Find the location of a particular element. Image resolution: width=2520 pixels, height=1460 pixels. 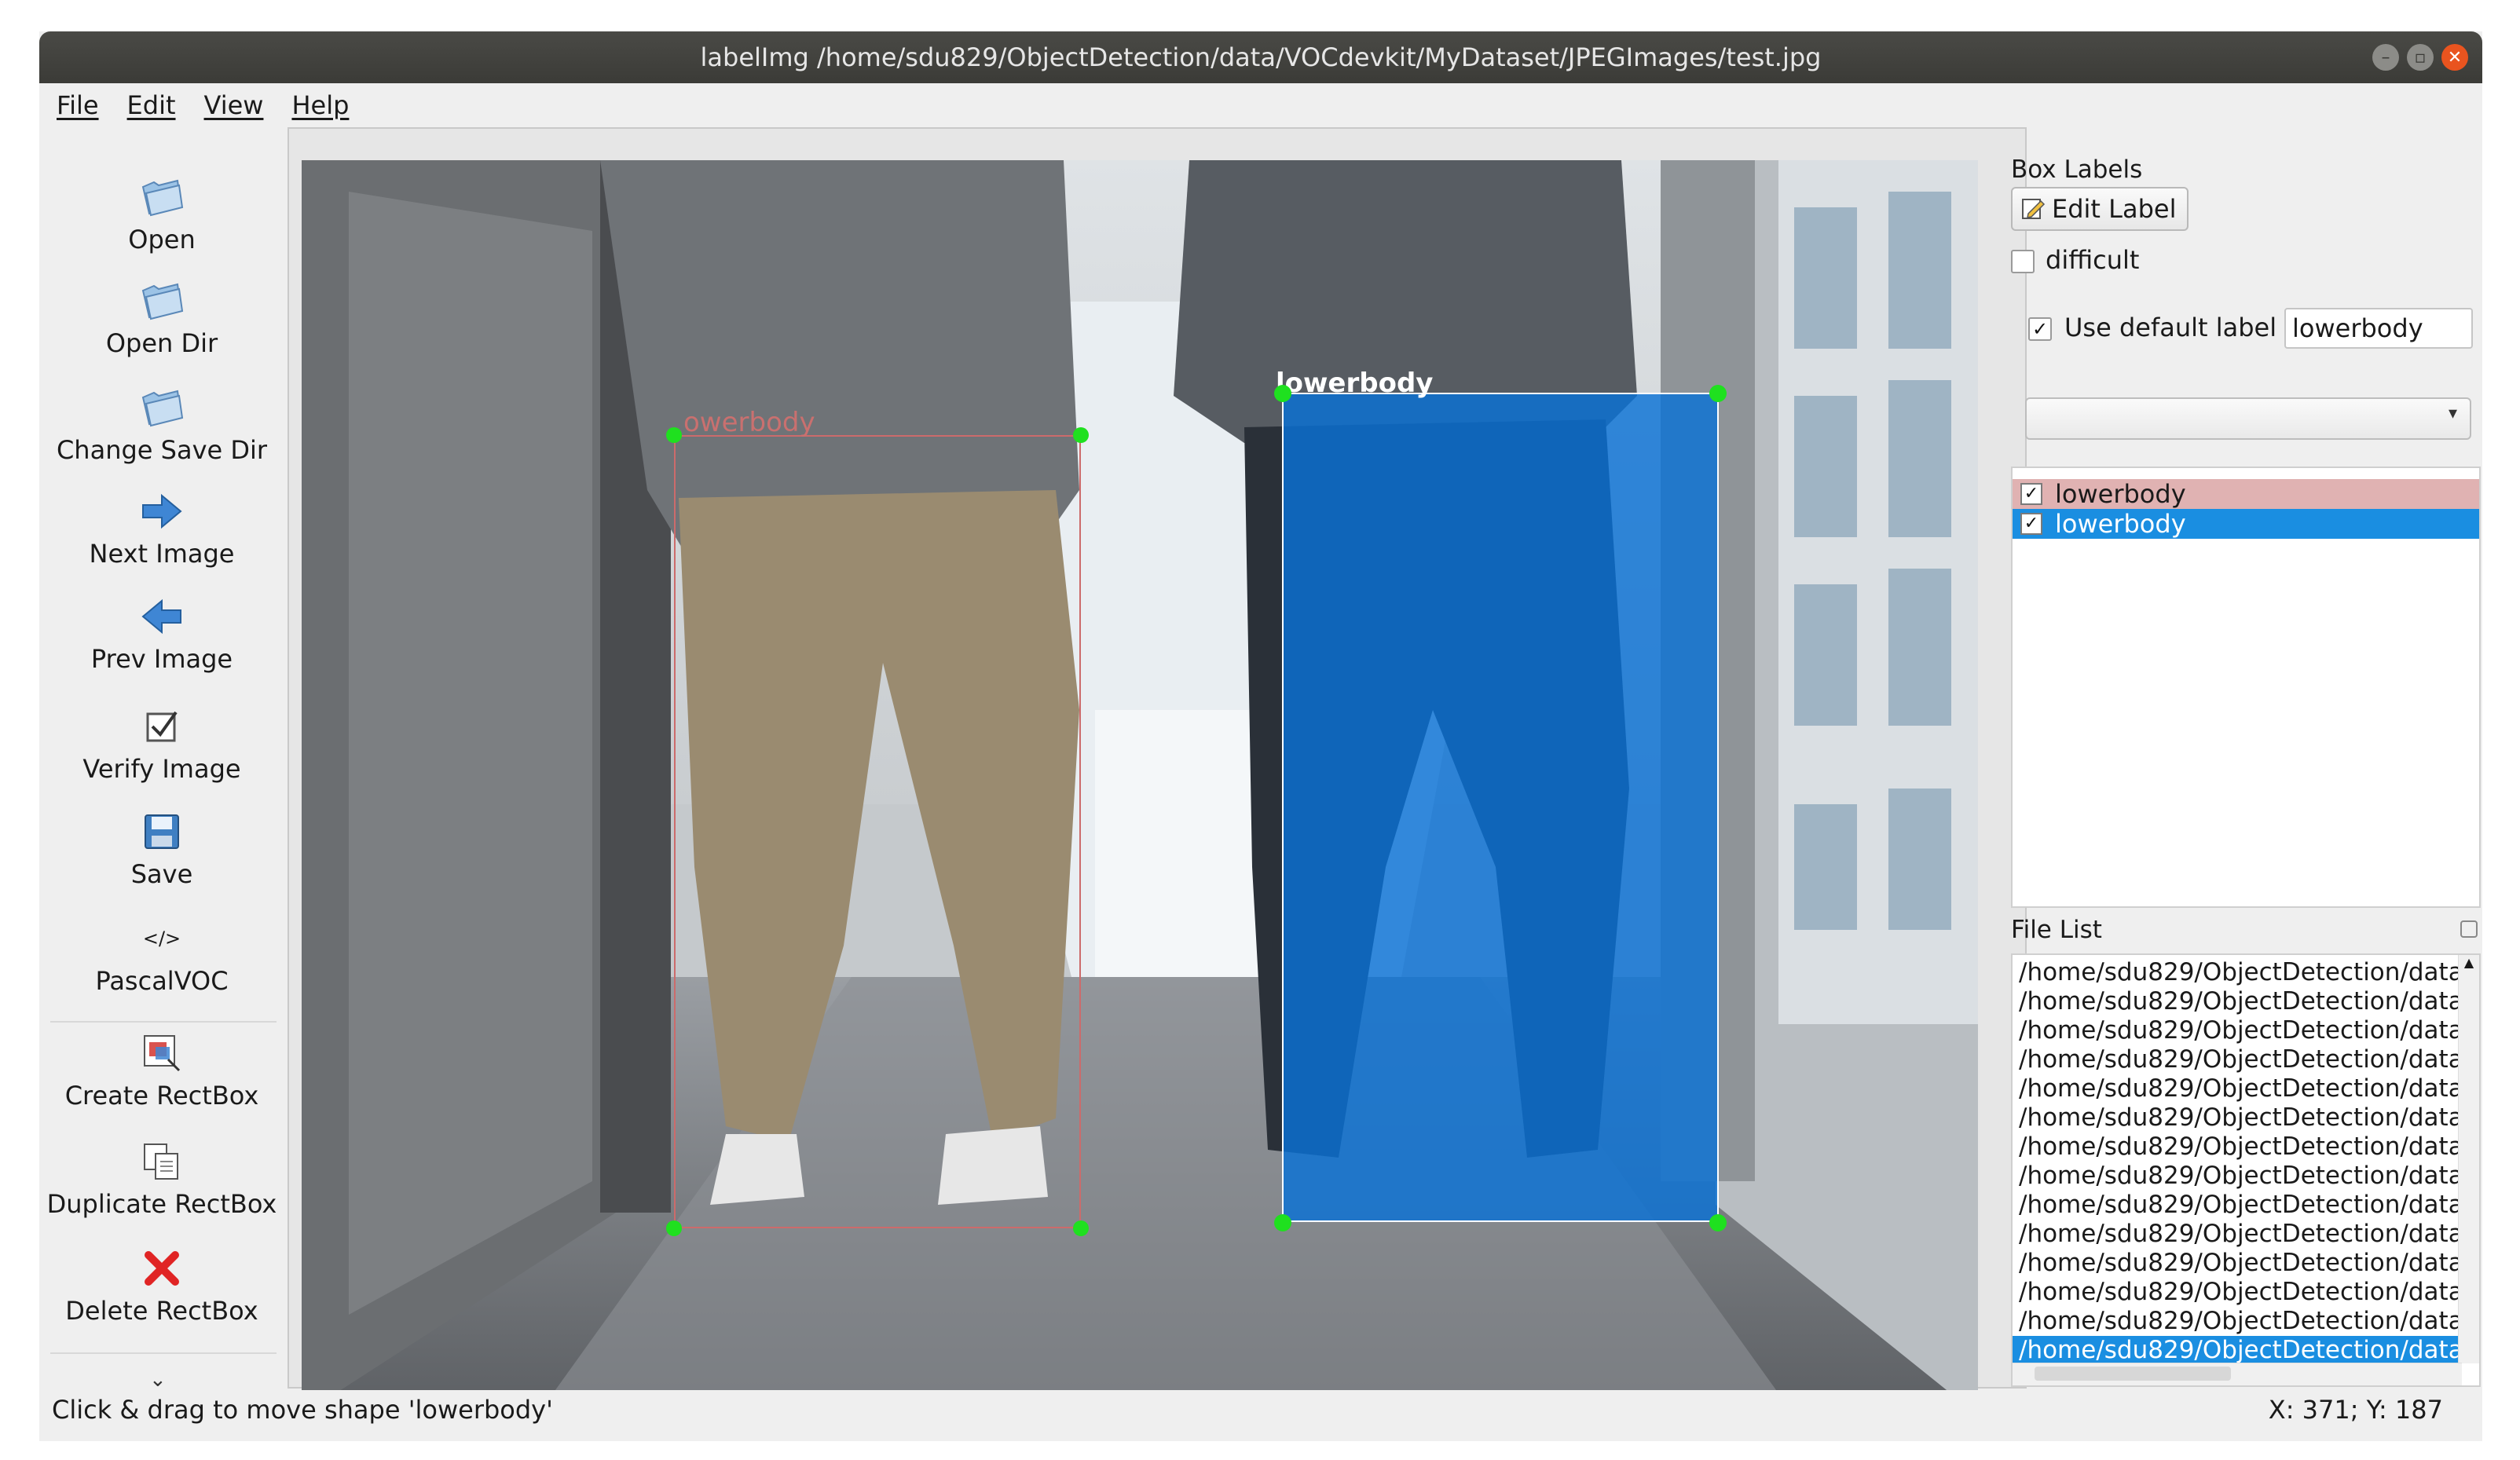

maximize-icon: ▫ is located at coordinates (2420, 57).